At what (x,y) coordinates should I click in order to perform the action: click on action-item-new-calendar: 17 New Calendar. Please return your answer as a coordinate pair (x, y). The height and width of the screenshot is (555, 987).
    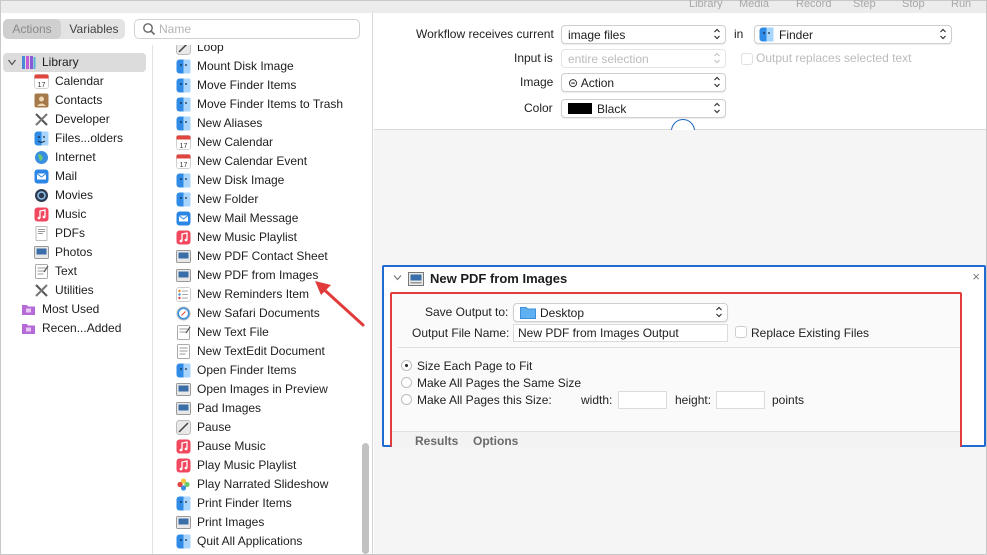
    Looking at the image, I should click on (258, 142).